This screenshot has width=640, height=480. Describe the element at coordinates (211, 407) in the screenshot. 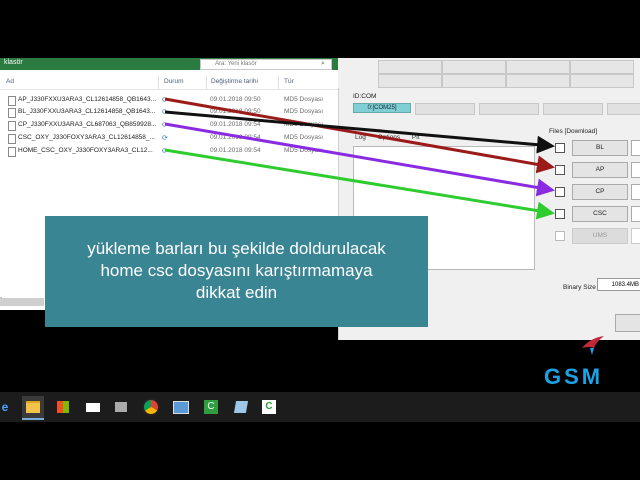

I see `camtasia-icon: C` at that location.